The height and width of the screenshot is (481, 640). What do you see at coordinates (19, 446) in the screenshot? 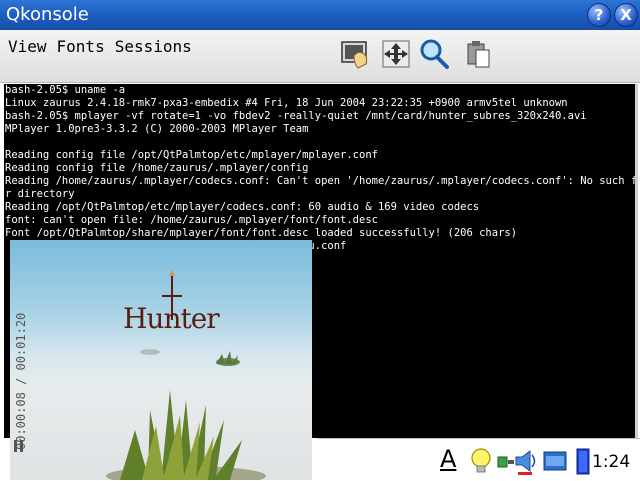
I see `pause-icon` at bounding box center [19, 446].